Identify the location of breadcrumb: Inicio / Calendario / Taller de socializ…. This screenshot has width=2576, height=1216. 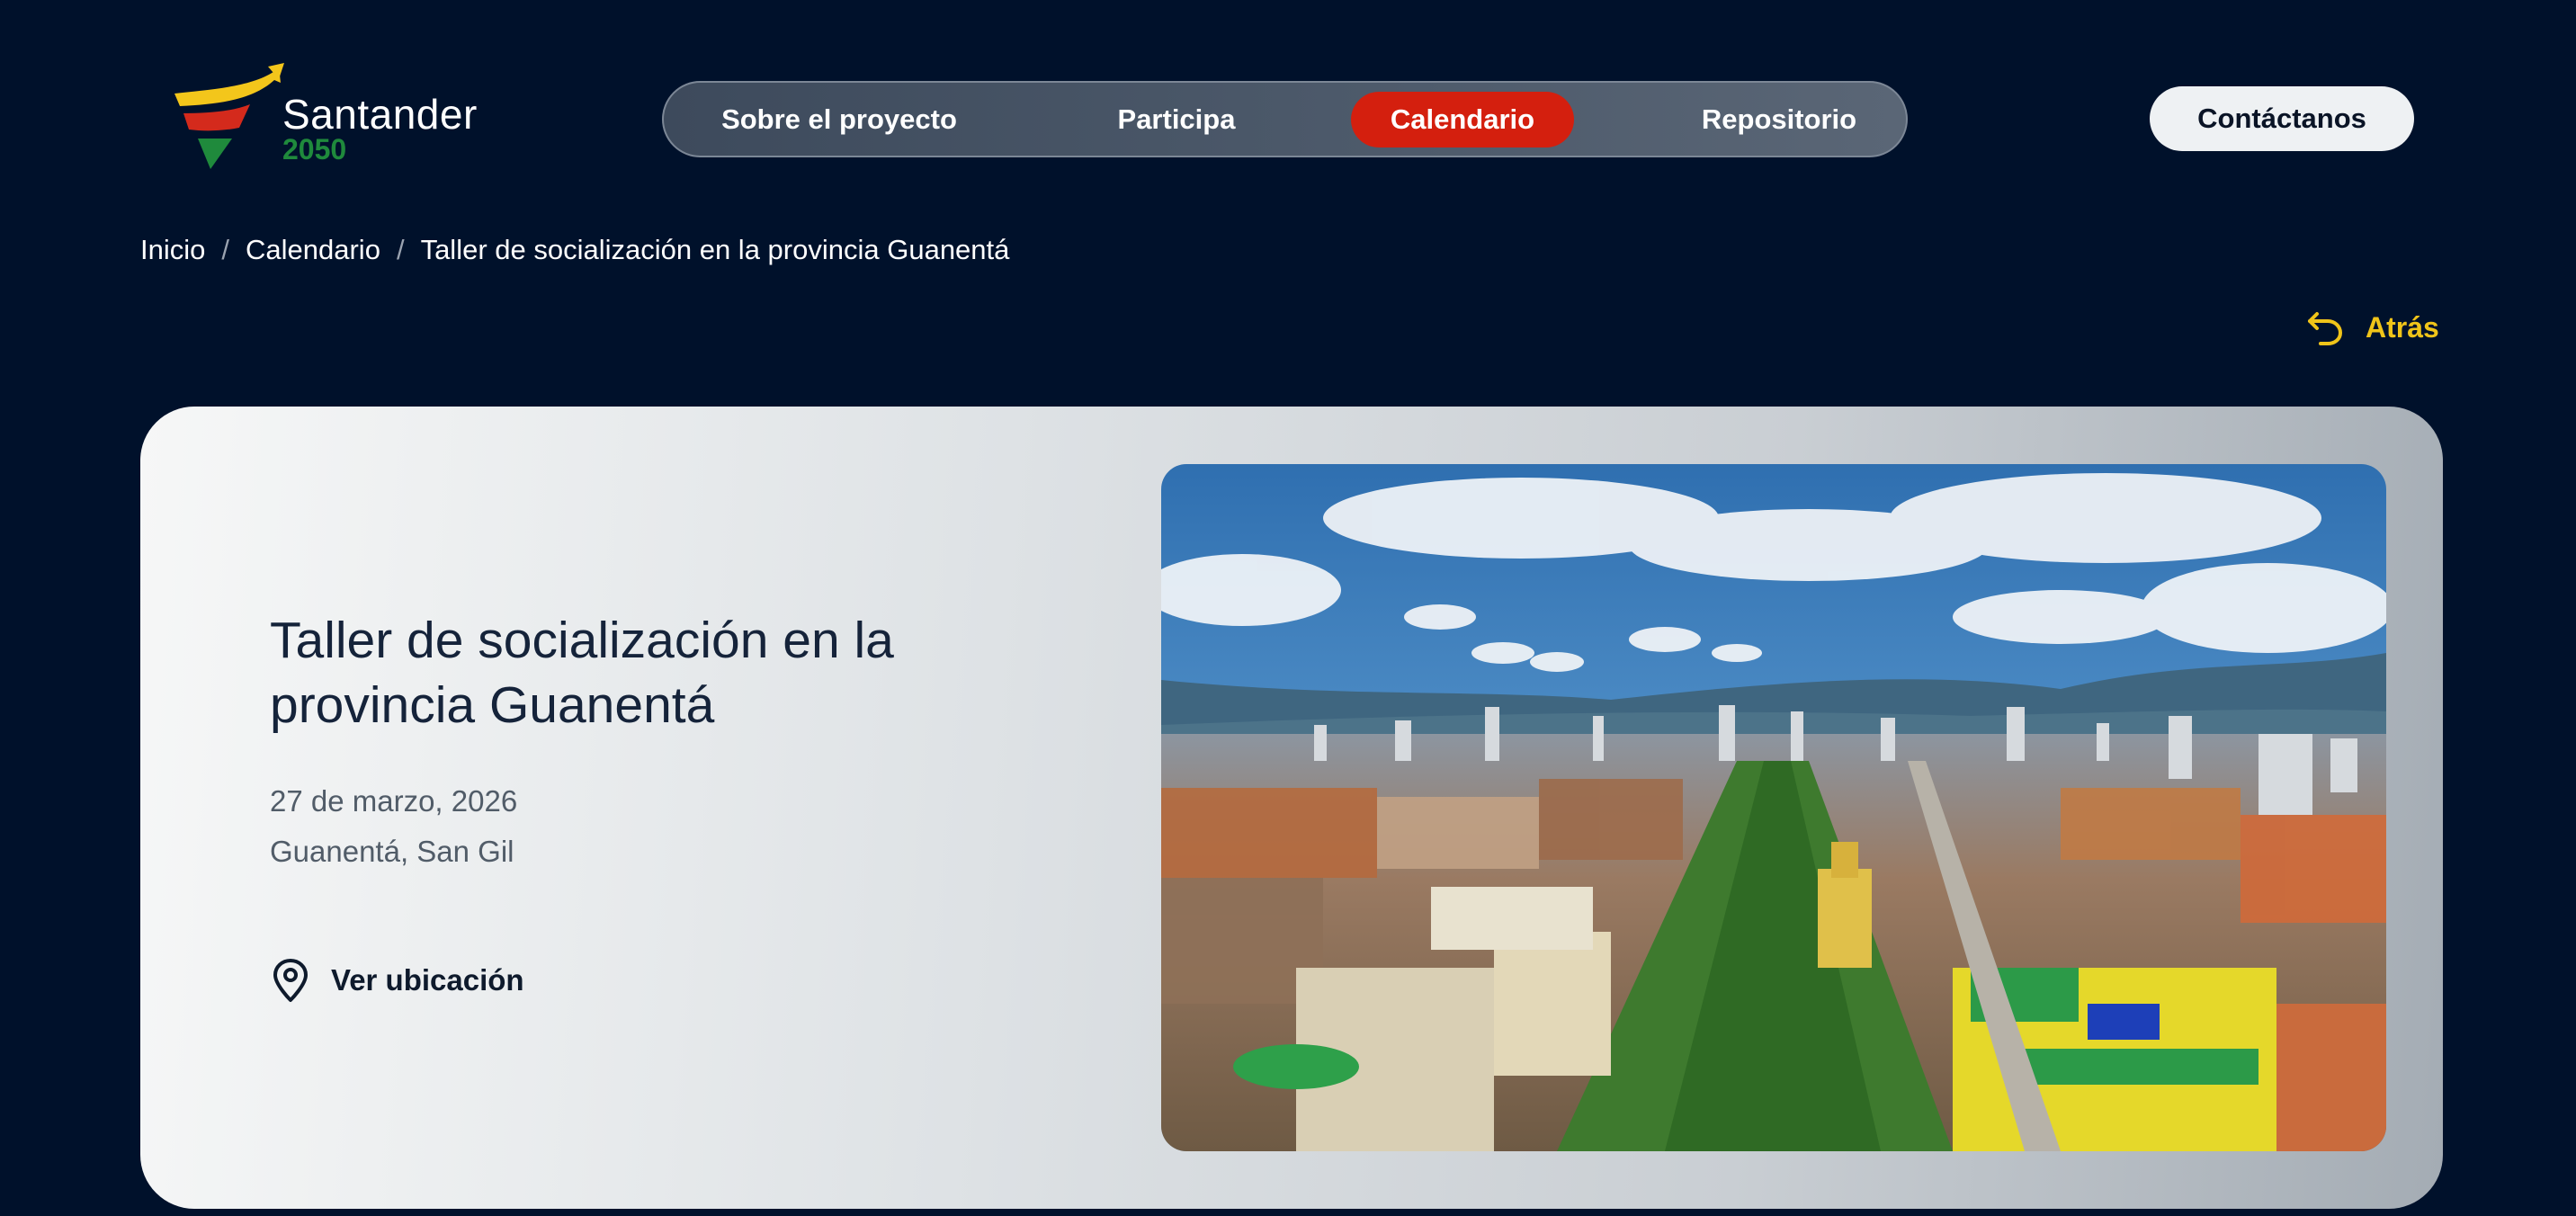
(574, 250).